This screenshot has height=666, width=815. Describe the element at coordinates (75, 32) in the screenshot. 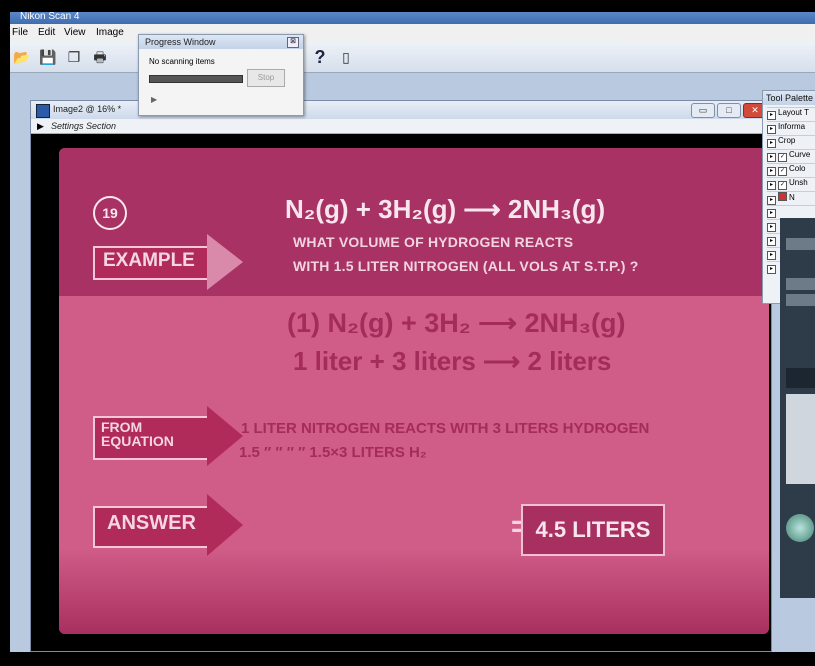

I see `menu-view: View` at that location.